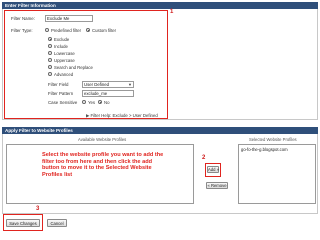 The height and width of the screenshot is (240, 320). Describe the element at coordinates (100, 102) in the screenshot. I see `radio-case-no` at that location.